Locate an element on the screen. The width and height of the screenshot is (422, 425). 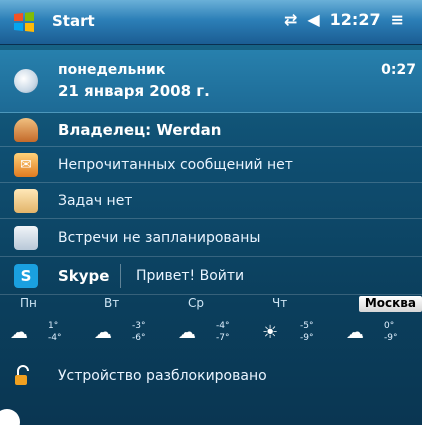
time-indicator: 0:27 is located at coordinates (398, 70).